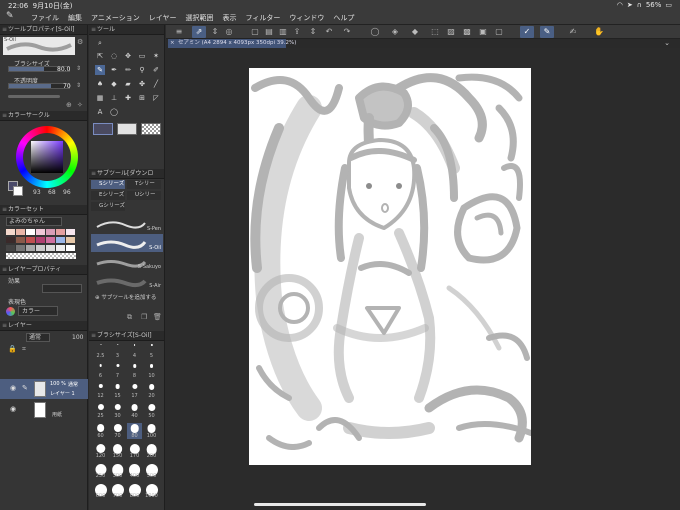 Image resolution: width=680 pixels, height=510 pixels. What do you see at coordinates (100, 471) in the screenshot?
I see `brush-size-preset: 250` at bounding box center [100, 471].